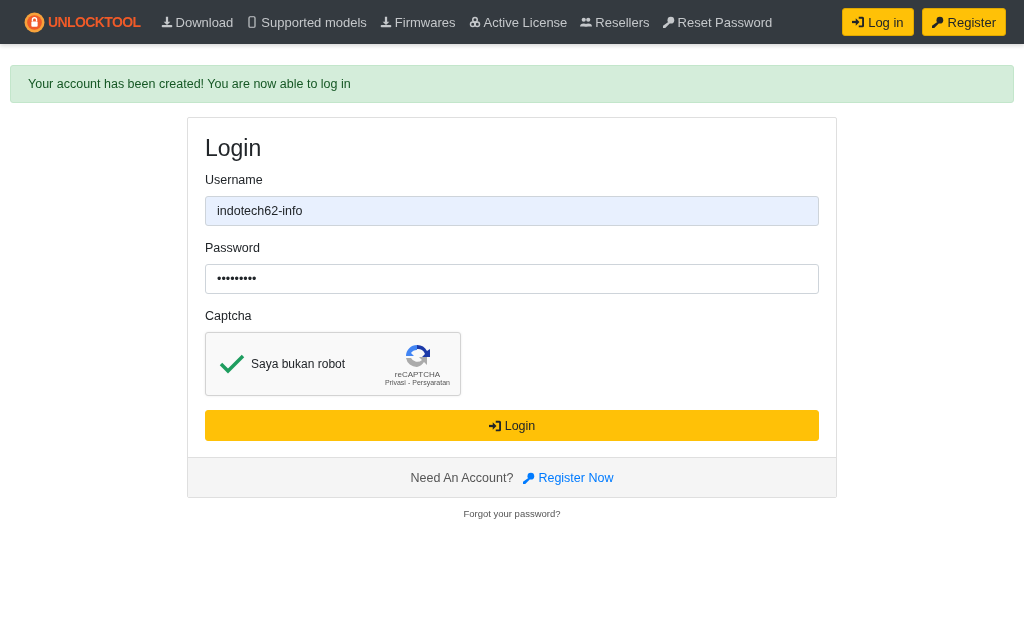 Image resolution: width=1024 pixels, height=619 pixels. I want to click on nav-link: Active License, so click(518, 22).